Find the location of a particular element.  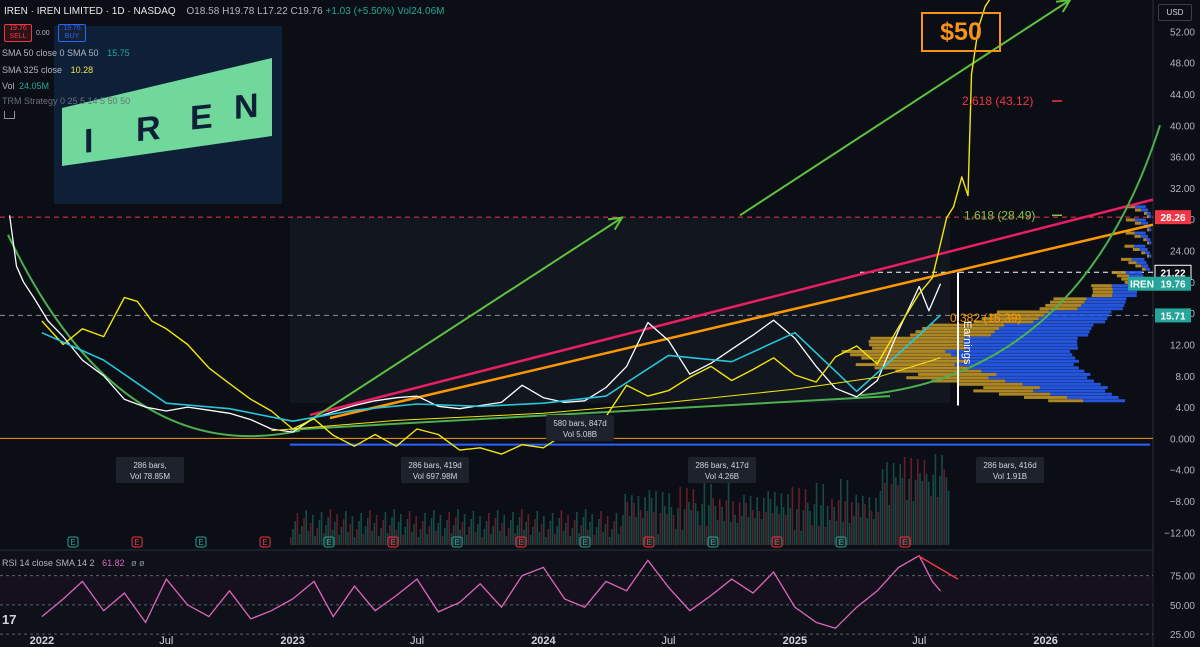

buy-button: 19.76 BUY is located at coordinates (72, 33).